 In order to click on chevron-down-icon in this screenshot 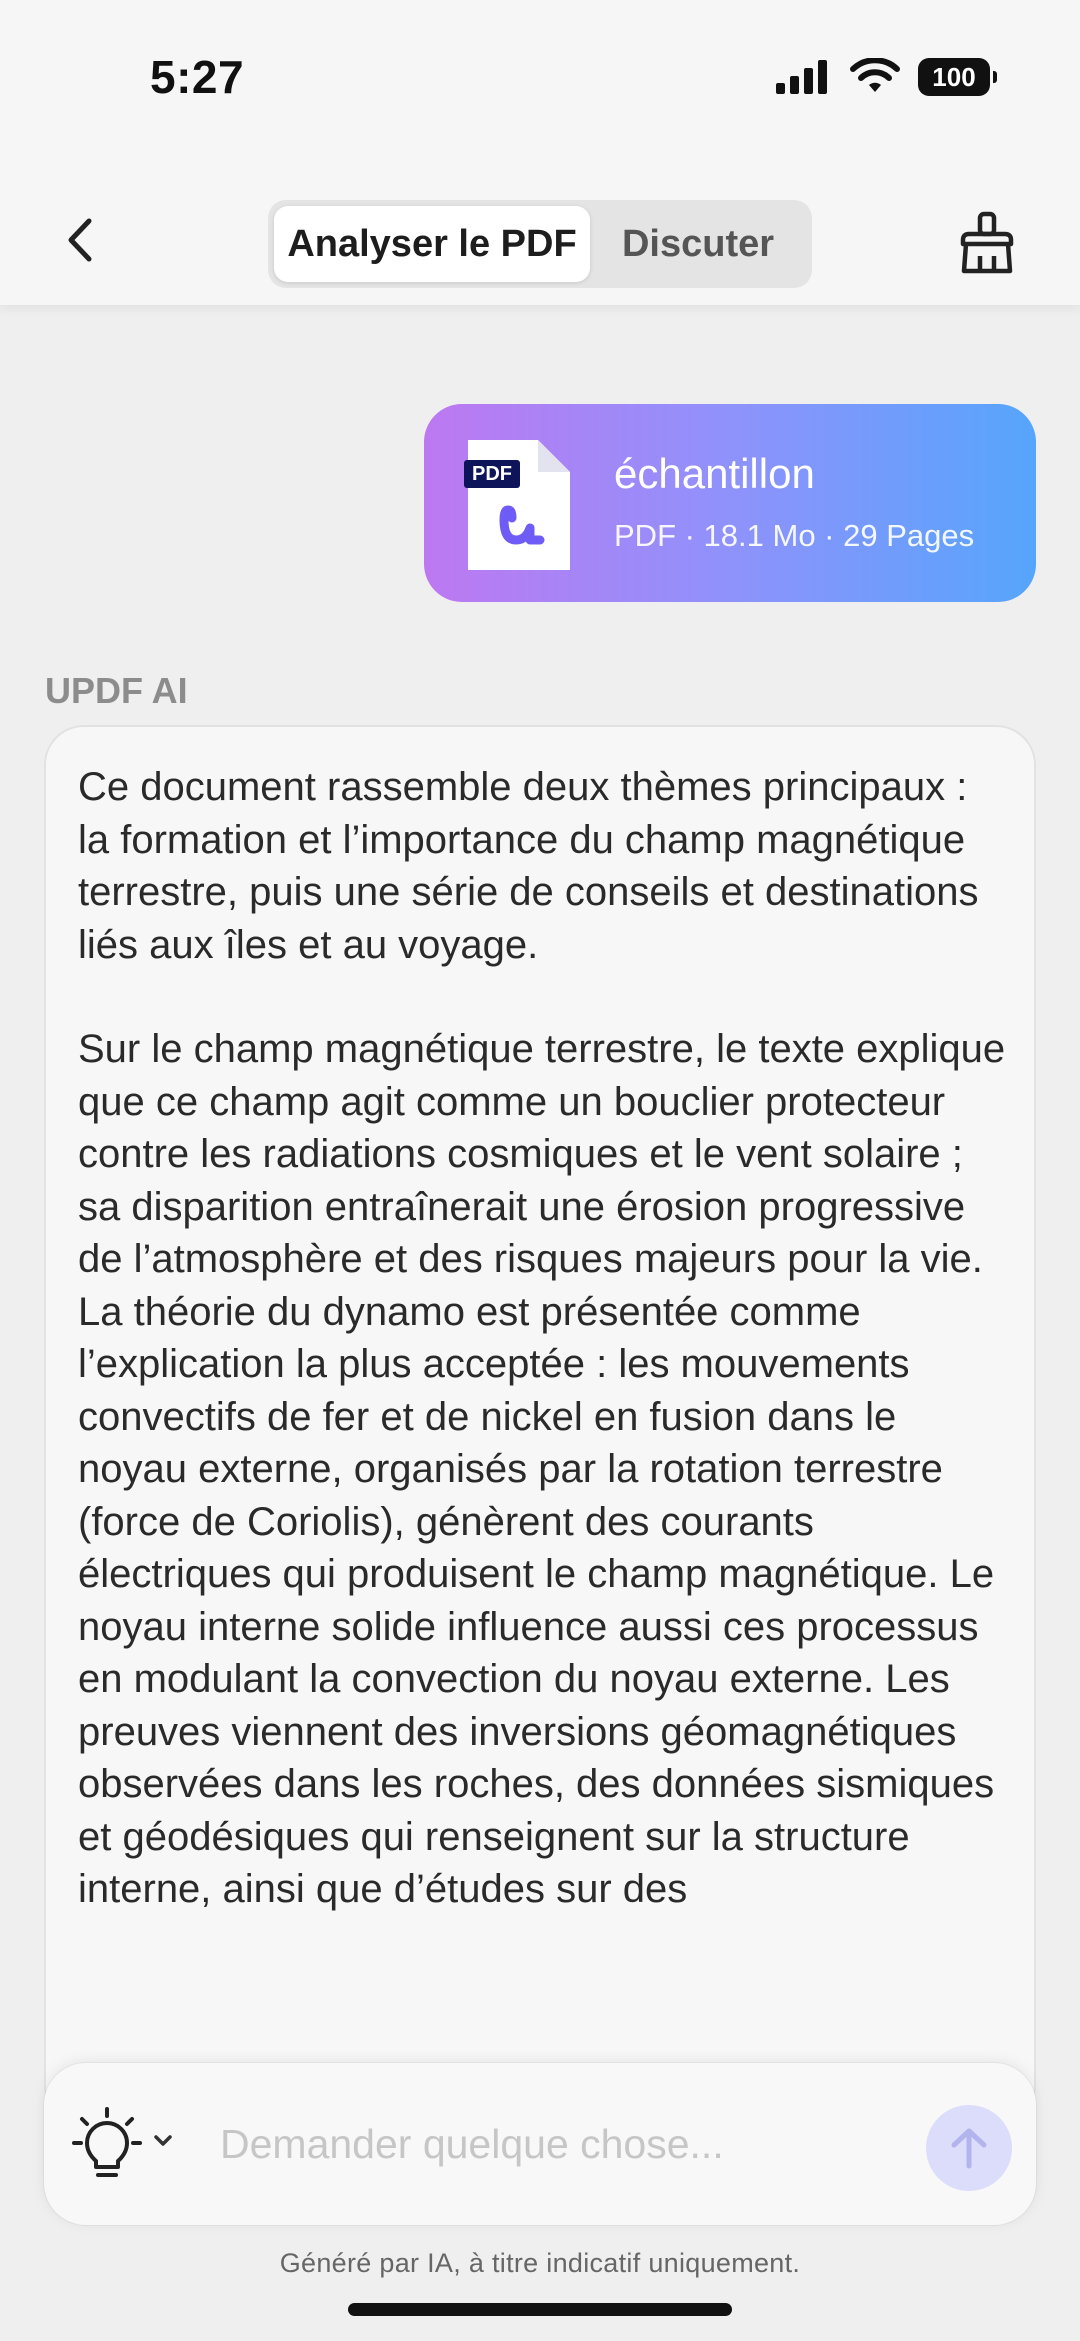, I will do `click(163, 2141)`.